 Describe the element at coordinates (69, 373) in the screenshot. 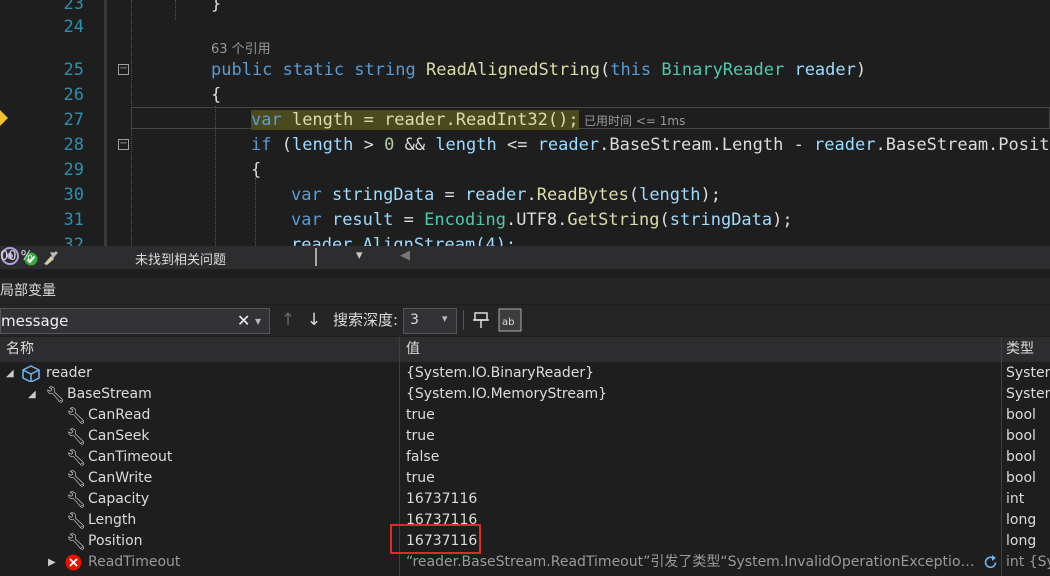

I see `variable-name: reader` at that location.